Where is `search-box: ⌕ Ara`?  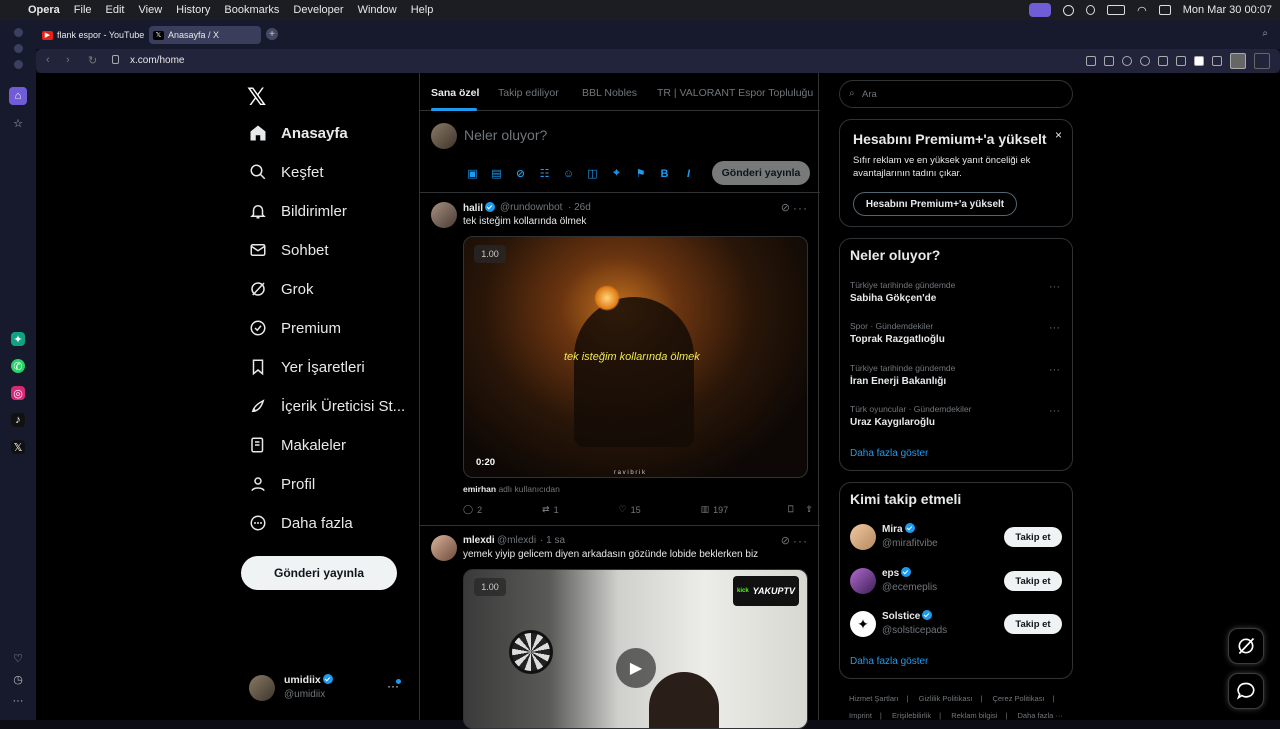 search-box: ⌕ Ara is located at coordinates (956, 94).